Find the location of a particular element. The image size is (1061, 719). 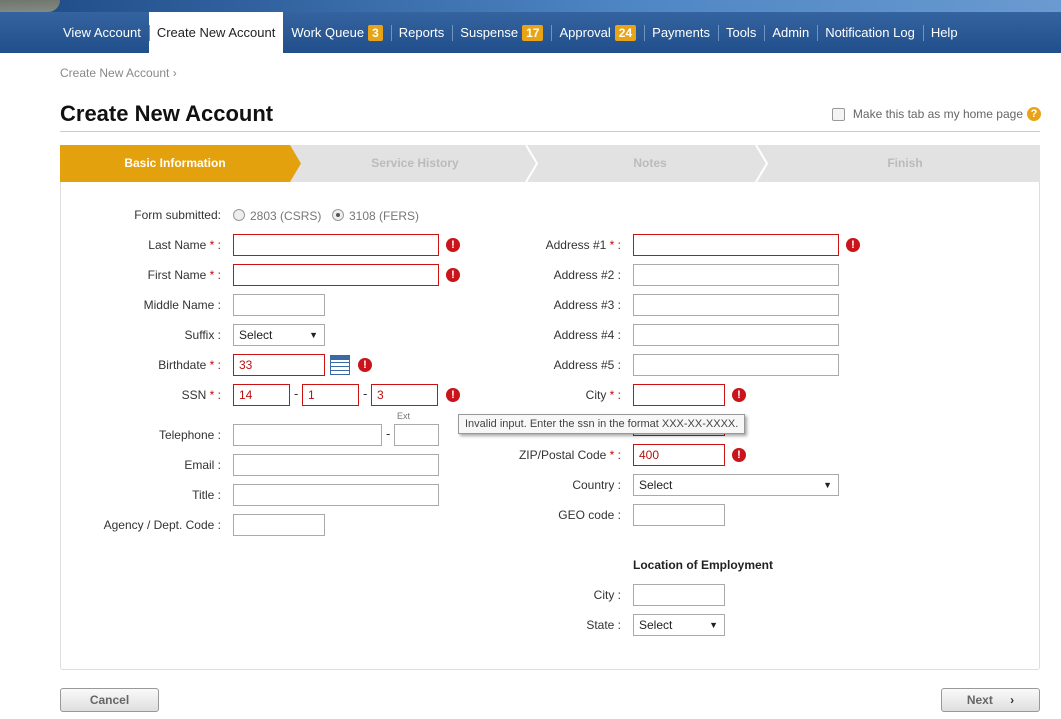

ssn-part1-input: 14 is located at coordinates (261, 395).